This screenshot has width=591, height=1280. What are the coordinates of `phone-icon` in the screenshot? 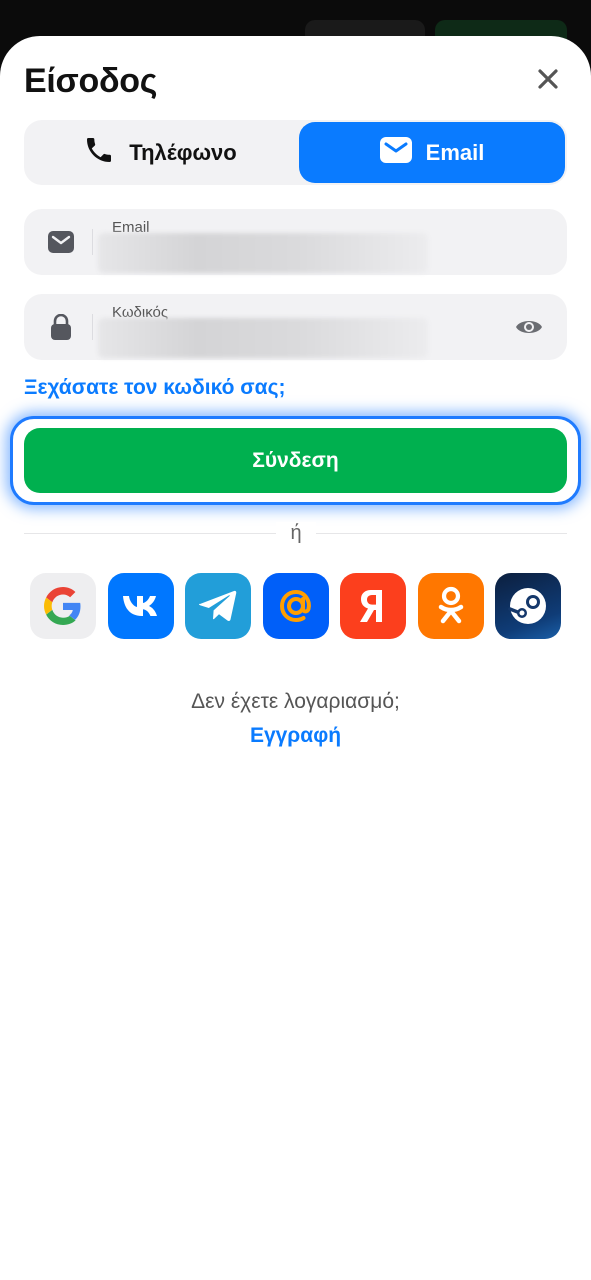 It's located at (99, 153).